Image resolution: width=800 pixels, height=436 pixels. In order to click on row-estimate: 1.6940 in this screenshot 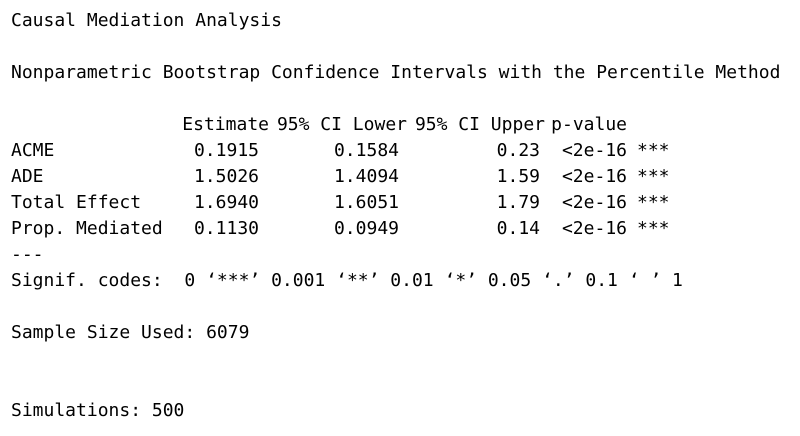, I will do `click(226, 202)`.